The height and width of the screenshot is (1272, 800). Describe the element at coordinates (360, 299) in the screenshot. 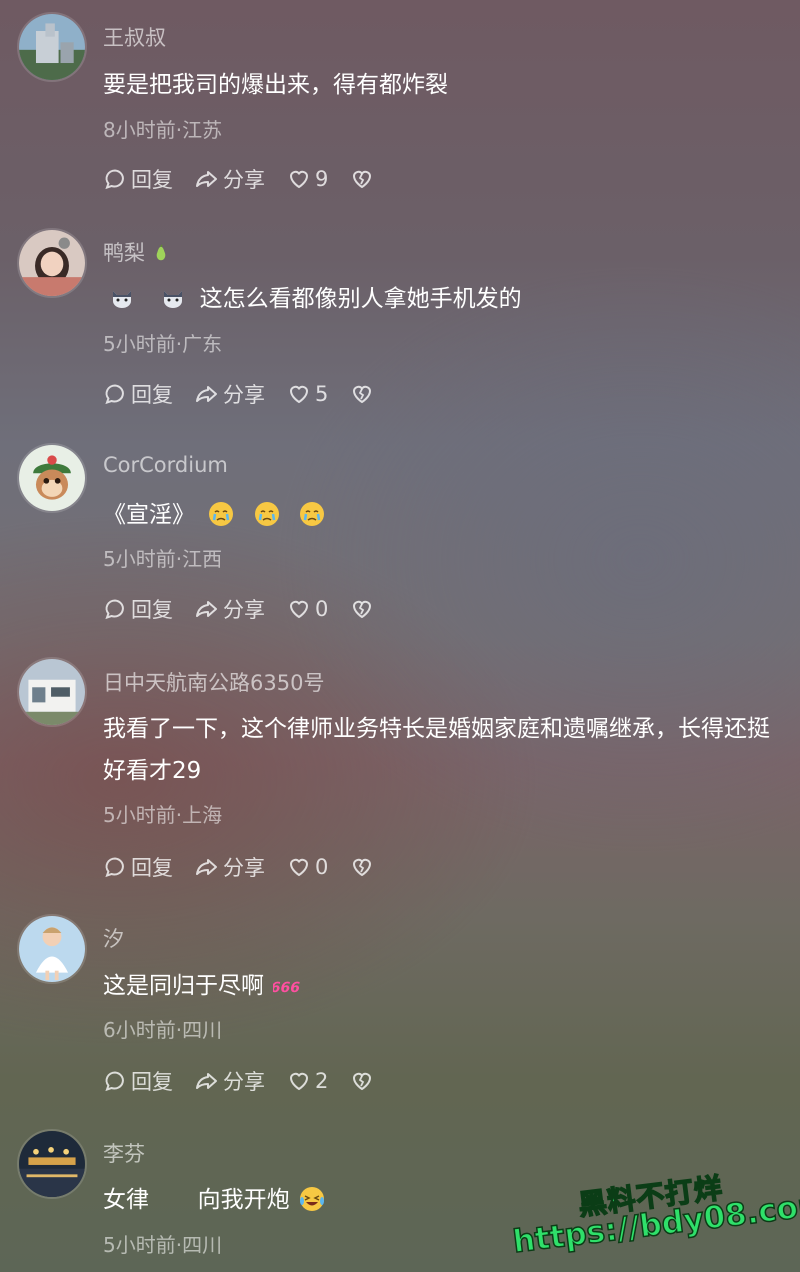

I see `comment-text-body: 这怎么看都像别人拿她手机发的` at that location.